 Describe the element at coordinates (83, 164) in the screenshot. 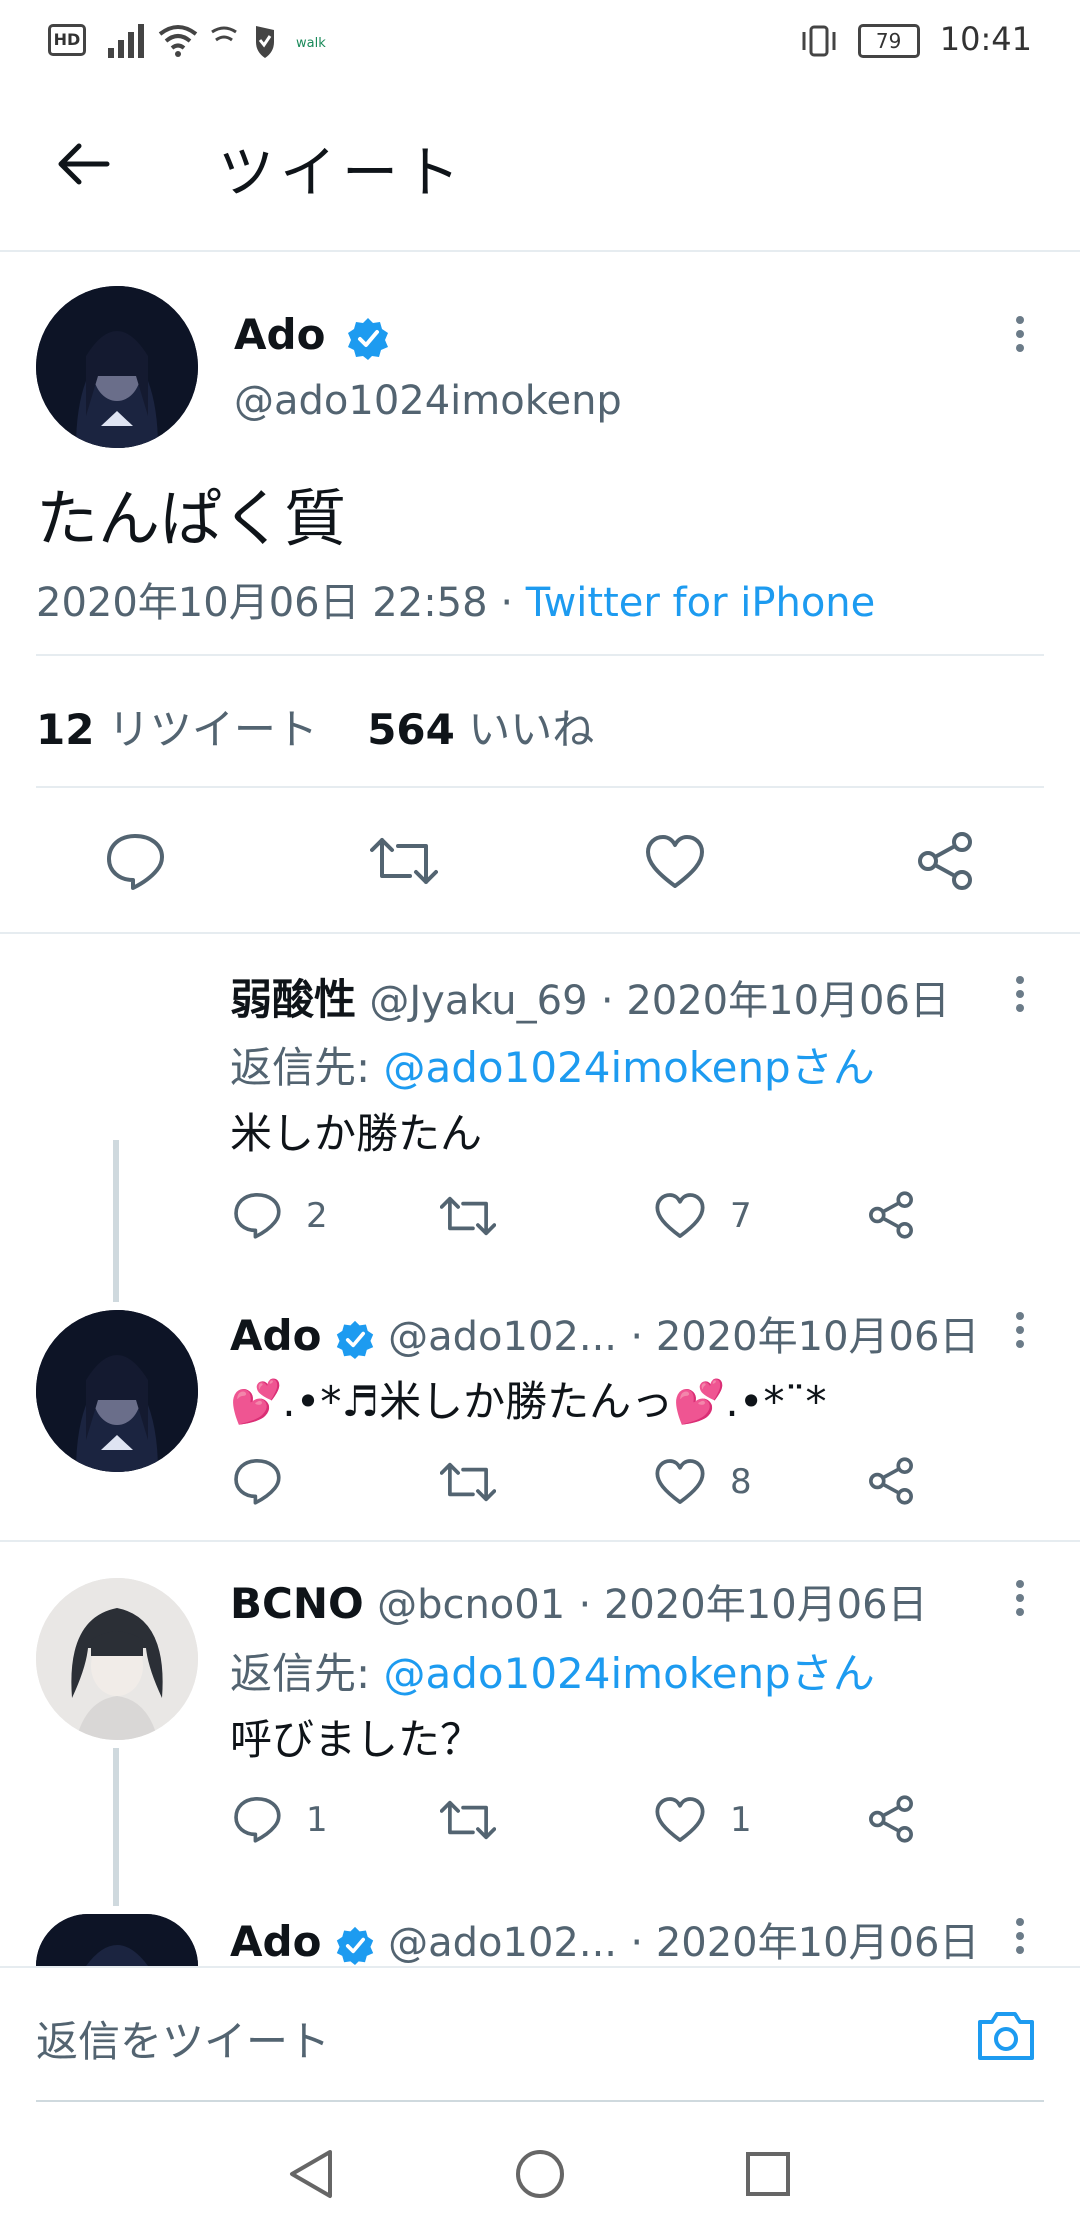

I see `back-arrow-icon` at that location.